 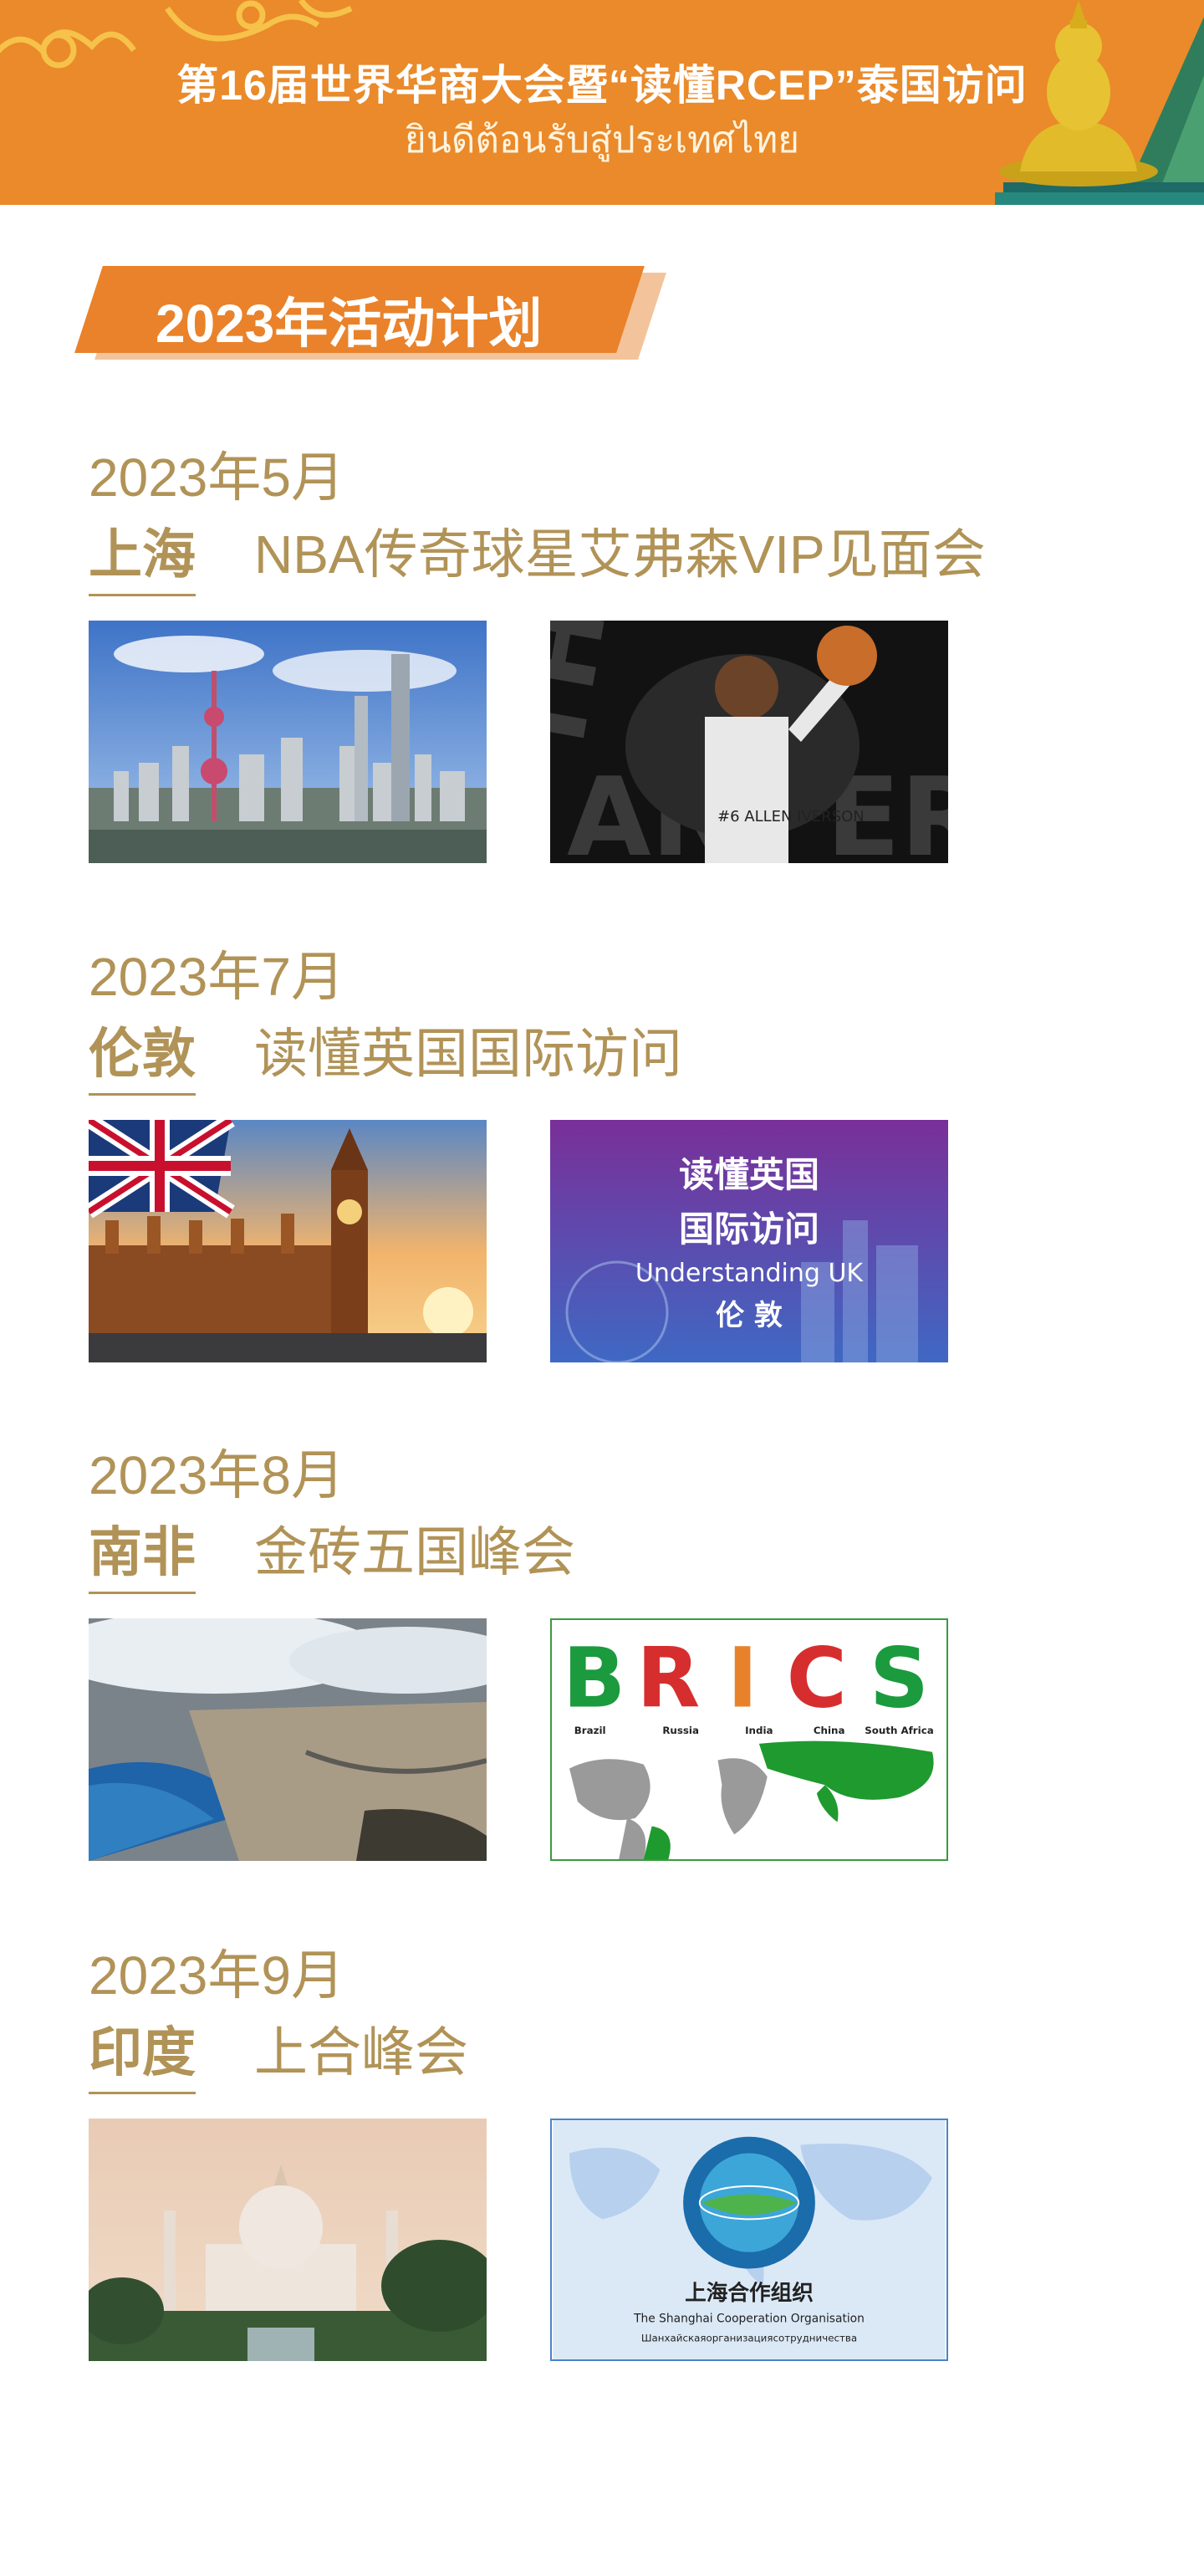 I want to click on event-city: 上海, so click(x=143, y=554).